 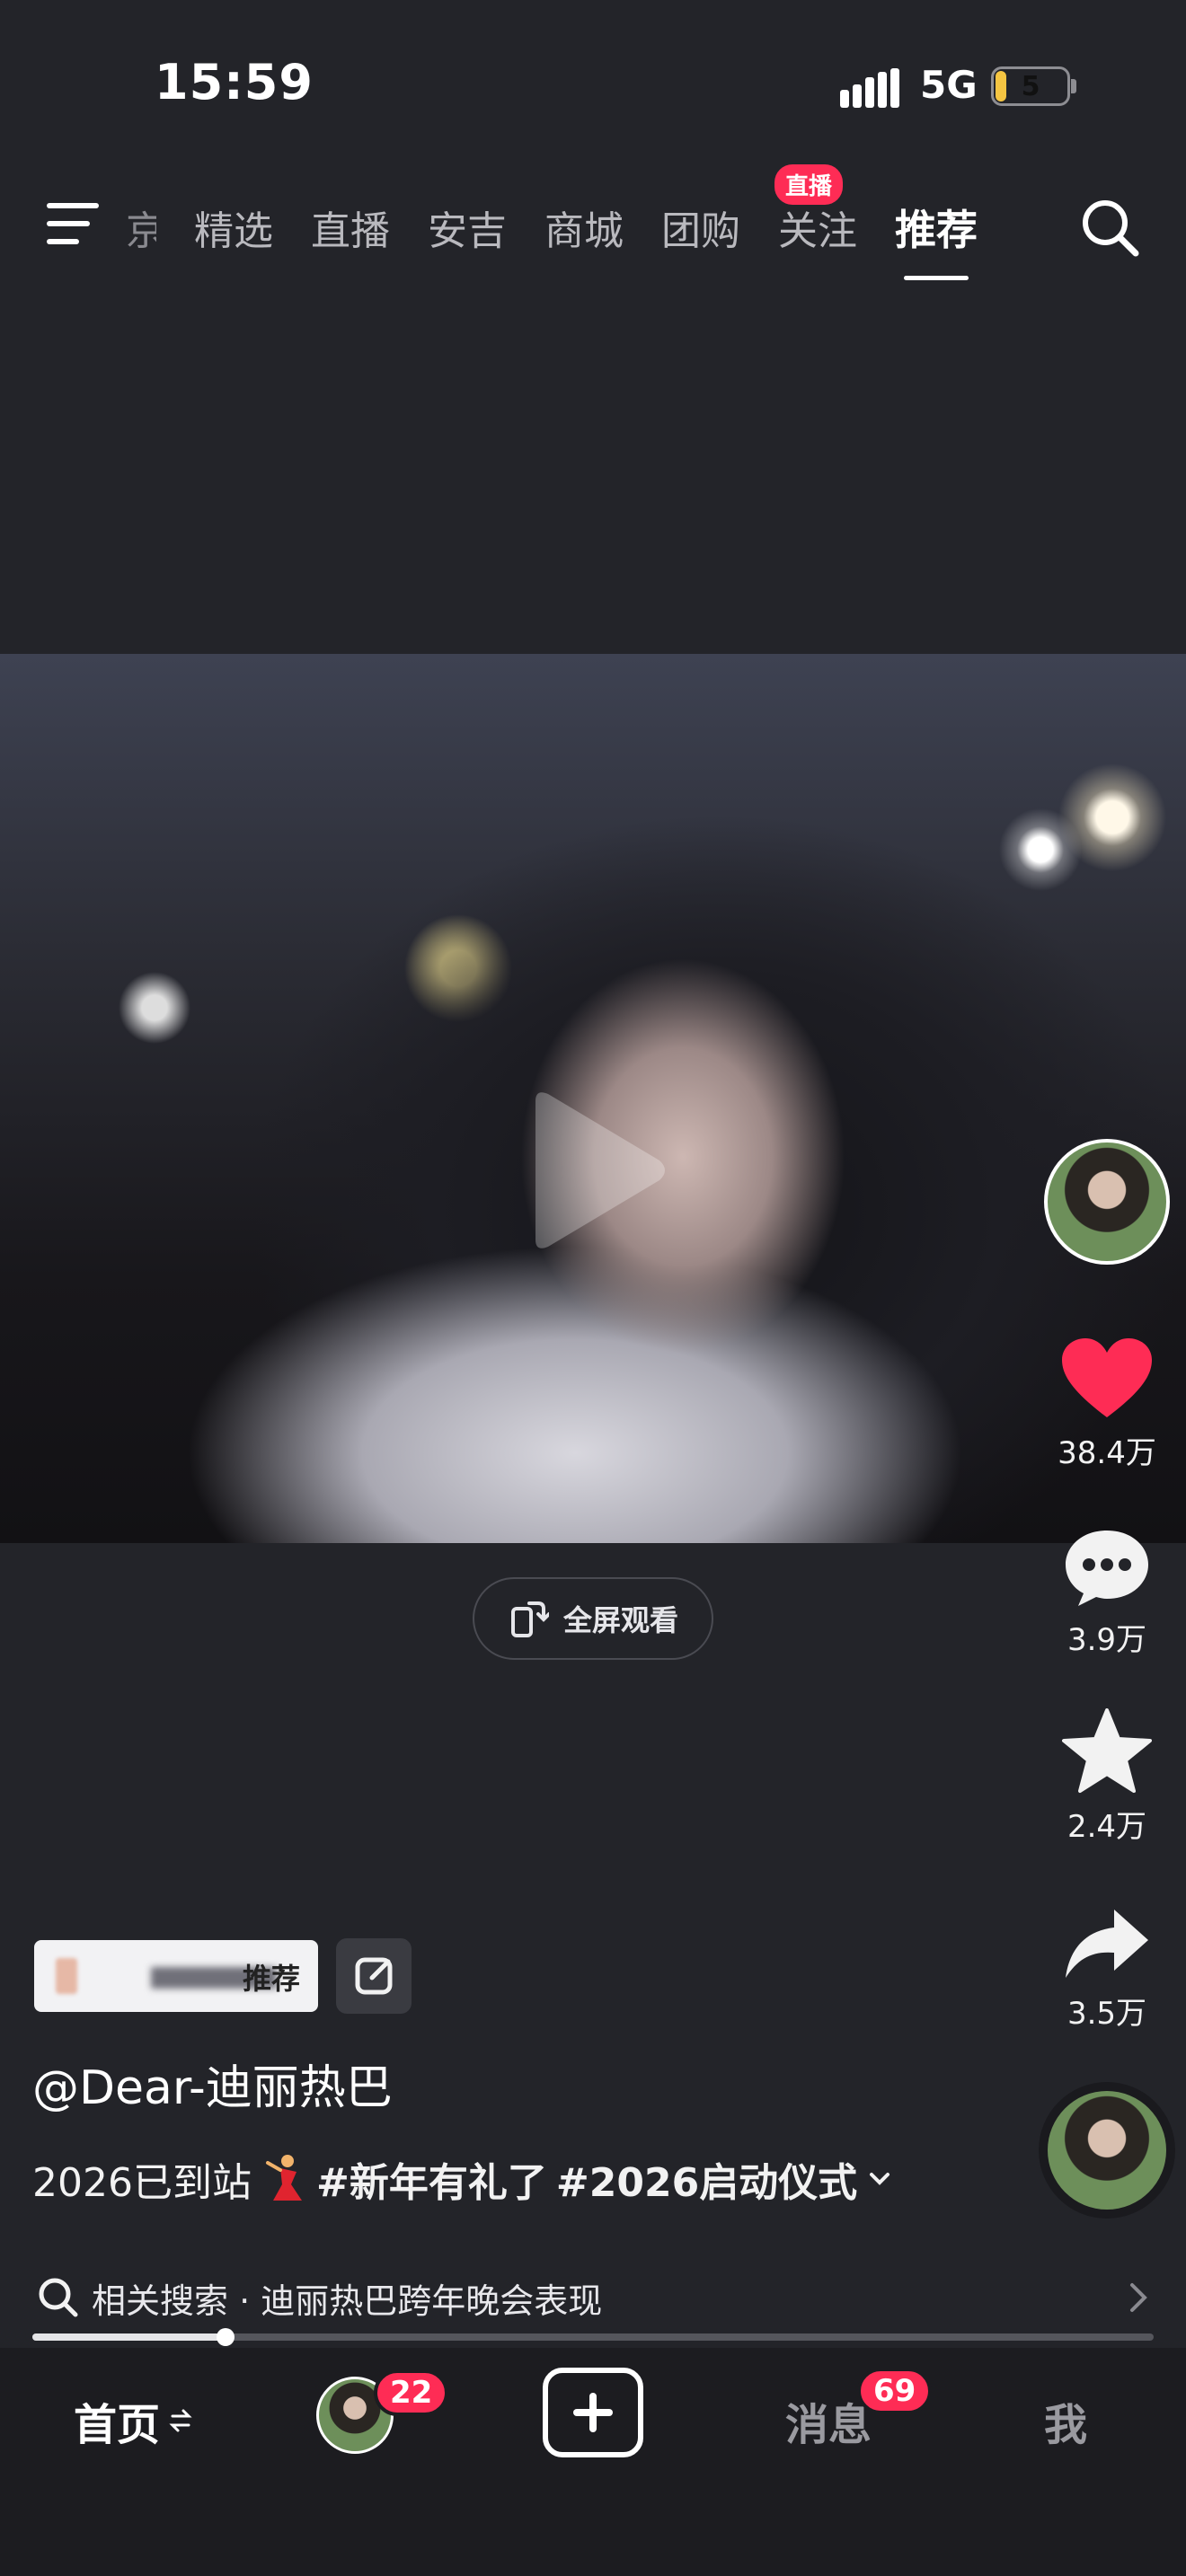 I want to click on progress-fill, so click(x=129, y=2337).